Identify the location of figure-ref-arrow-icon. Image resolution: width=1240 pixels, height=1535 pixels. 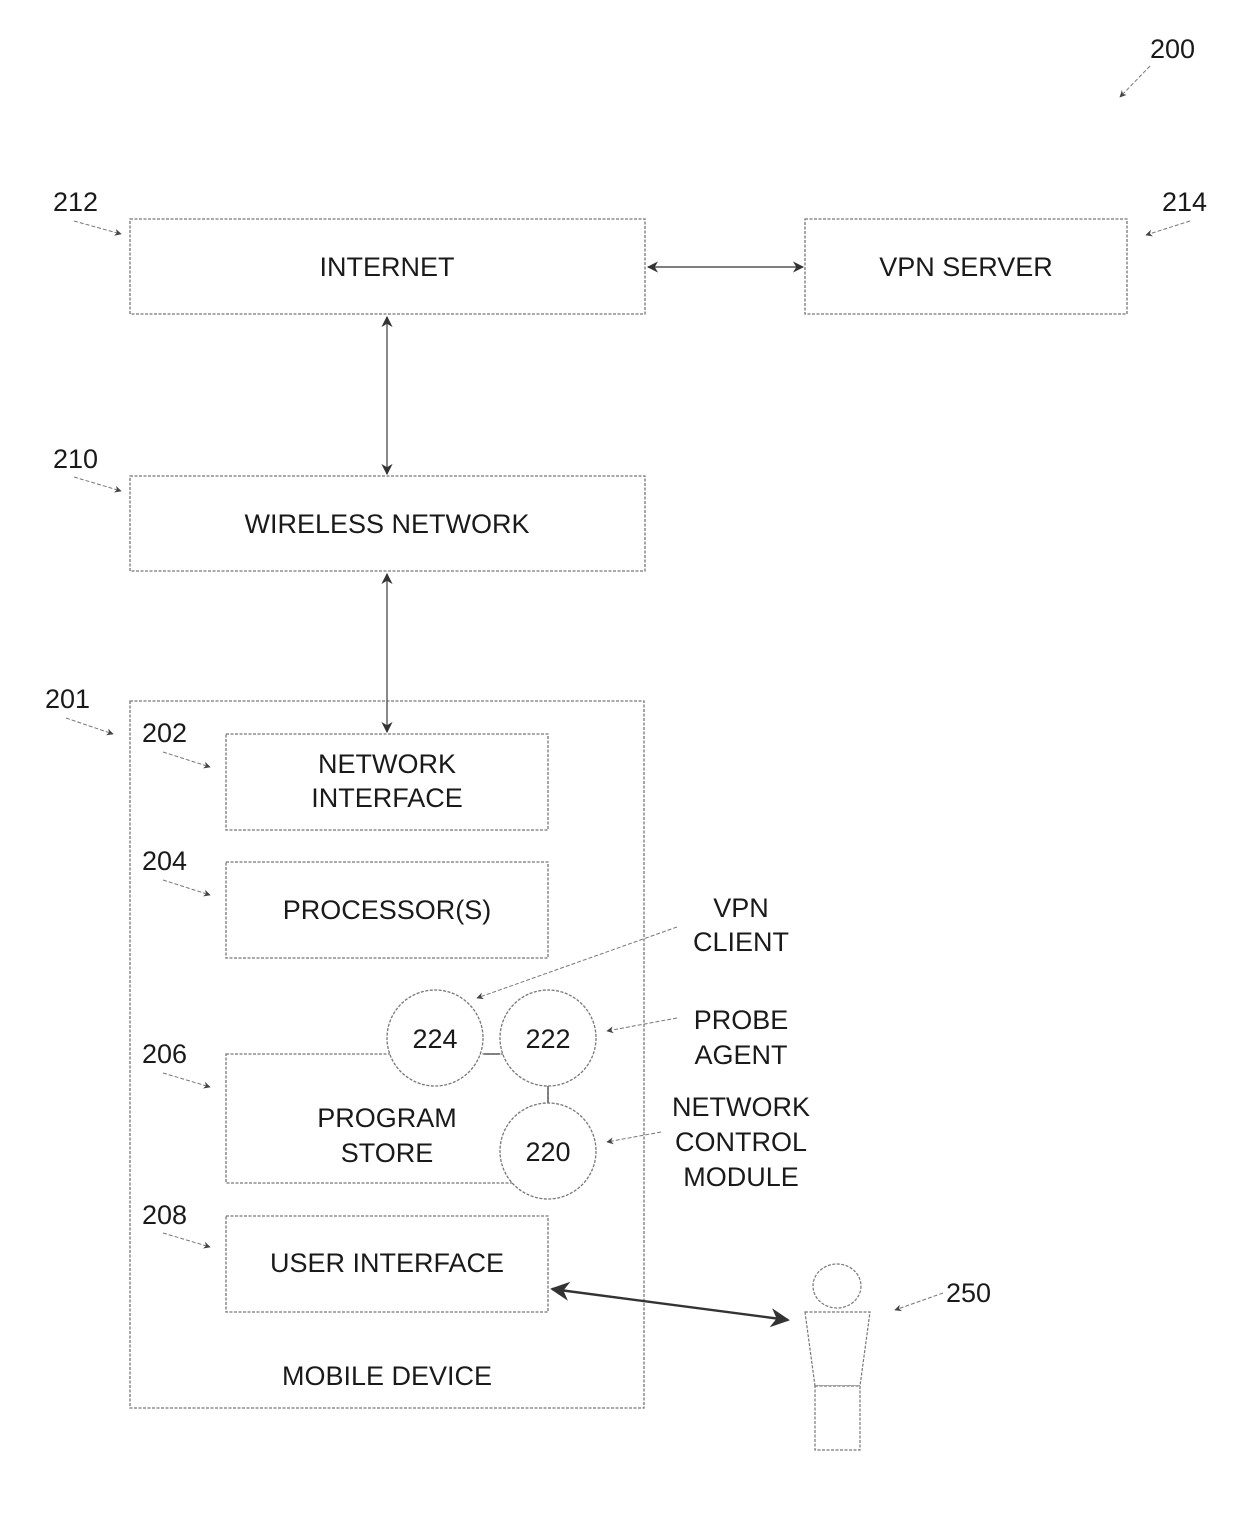
(1135, 81).